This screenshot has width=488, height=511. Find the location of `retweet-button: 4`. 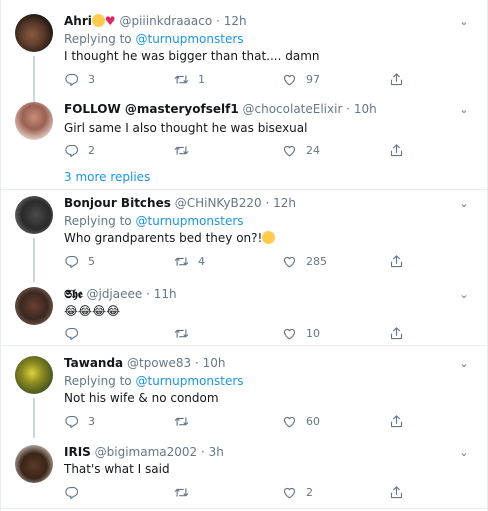

retweet-button: 4 is located at coordinates (189, 261).